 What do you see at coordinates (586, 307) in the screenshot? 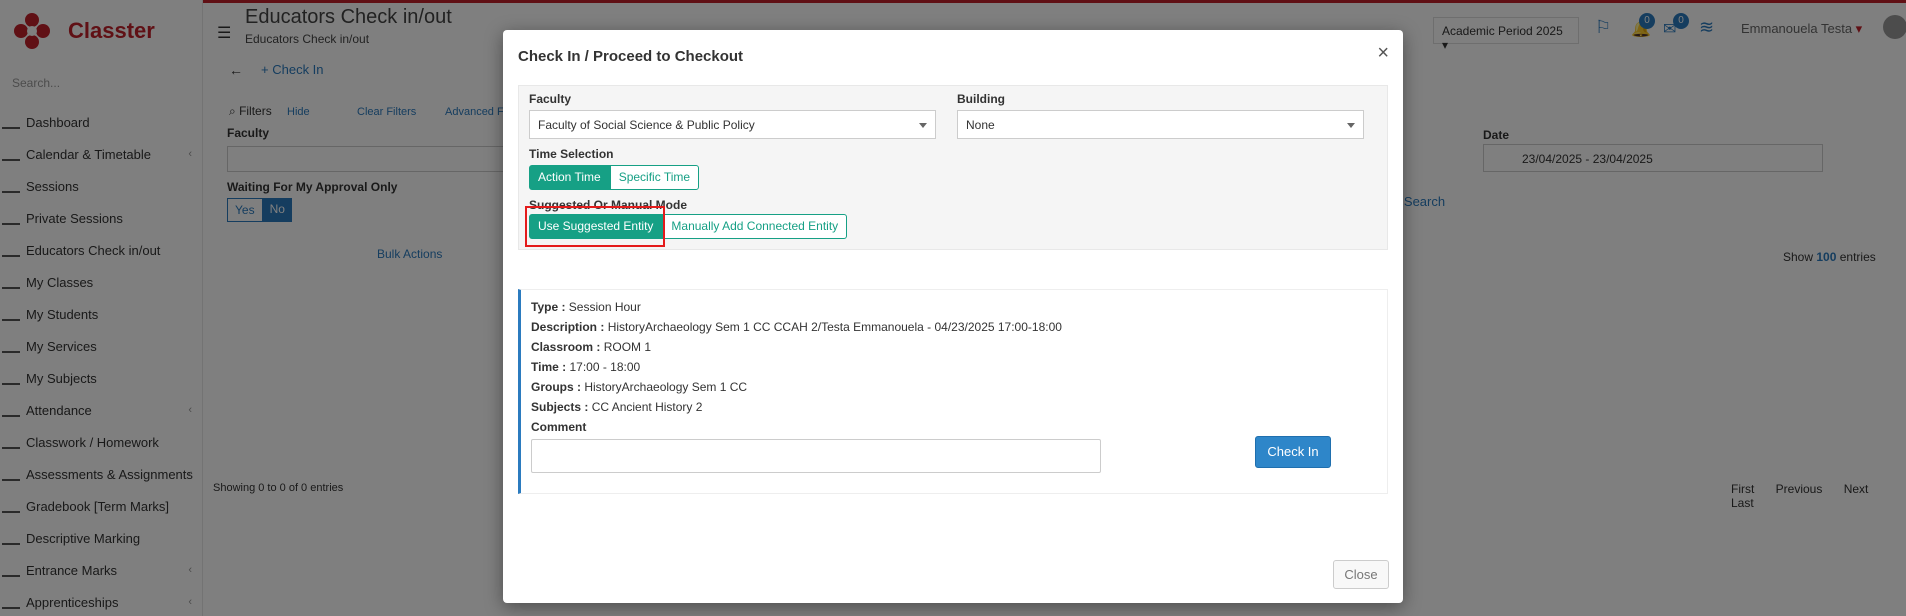
I see `type-row: Type : Session Hour` at bounding box center [586, 307].